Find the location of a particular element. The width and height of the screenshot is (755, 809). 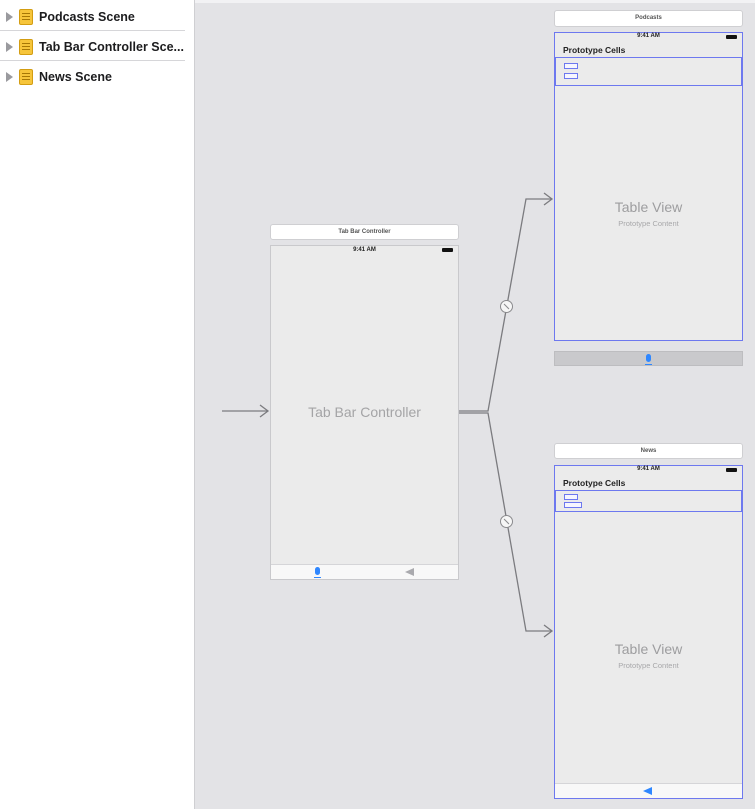

podcasts-tab-bar is located at coordinates (648, 358).